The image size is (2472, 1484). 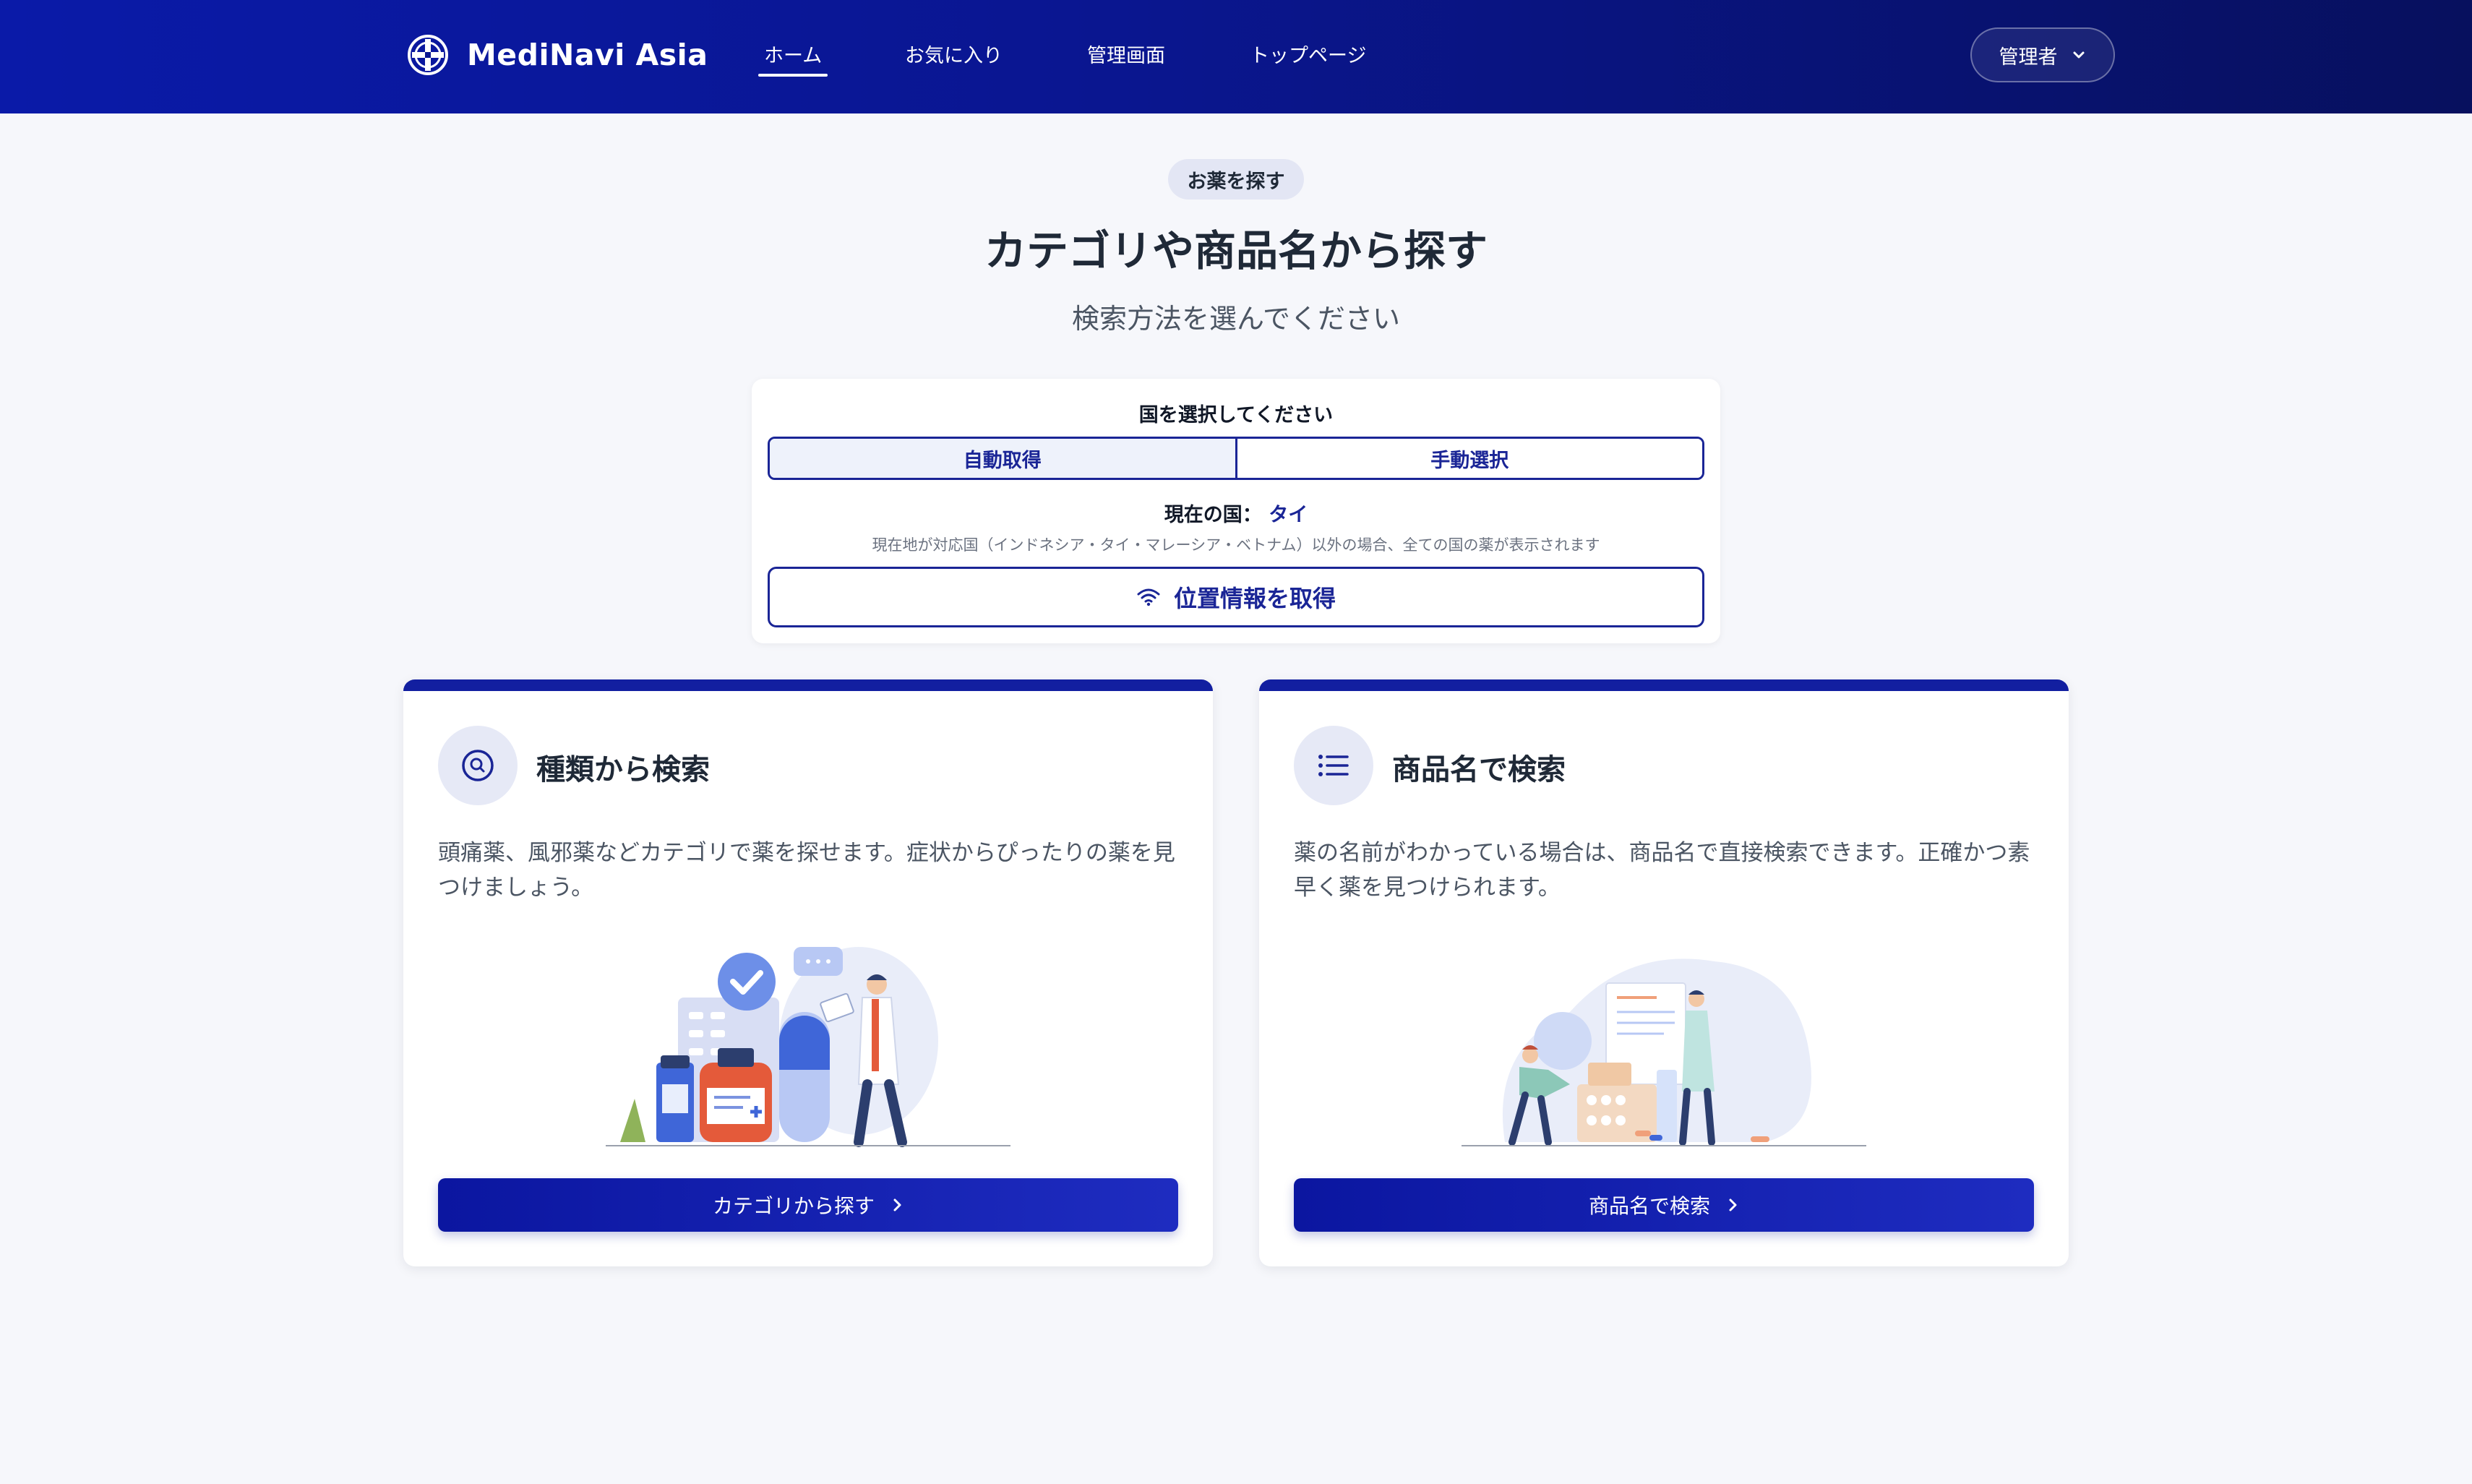 I want to click on admin-menu-button: 管理者, so click(x=2043, y=54).